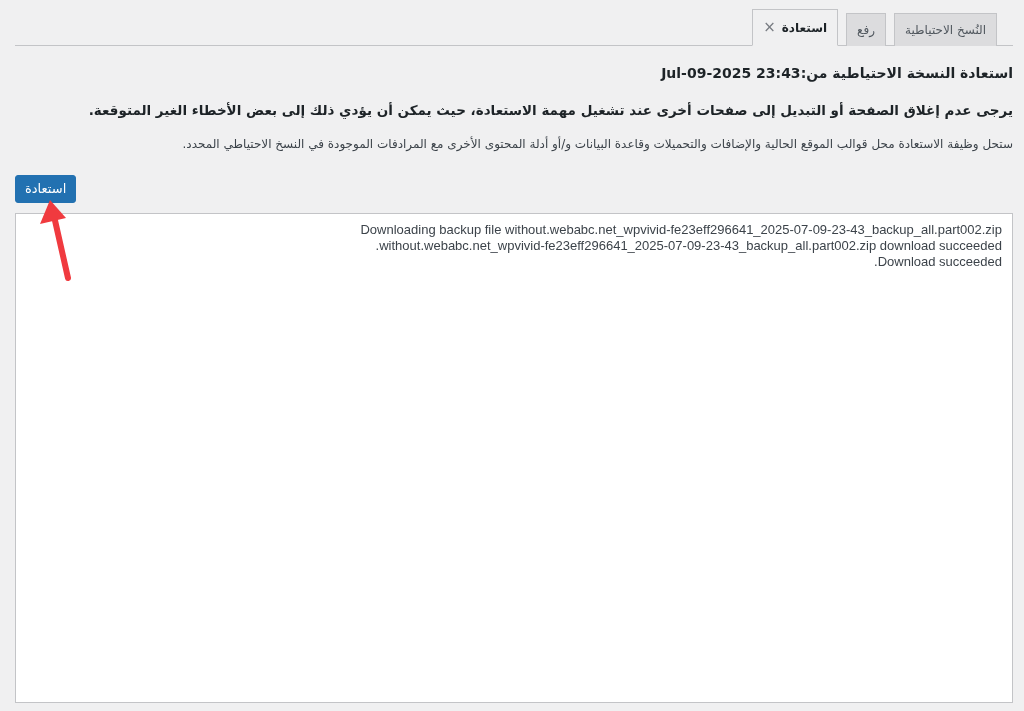  Describe the element at coordinates (804, 28) in the screenshot. I see `tab-label: استعادة` at that location.